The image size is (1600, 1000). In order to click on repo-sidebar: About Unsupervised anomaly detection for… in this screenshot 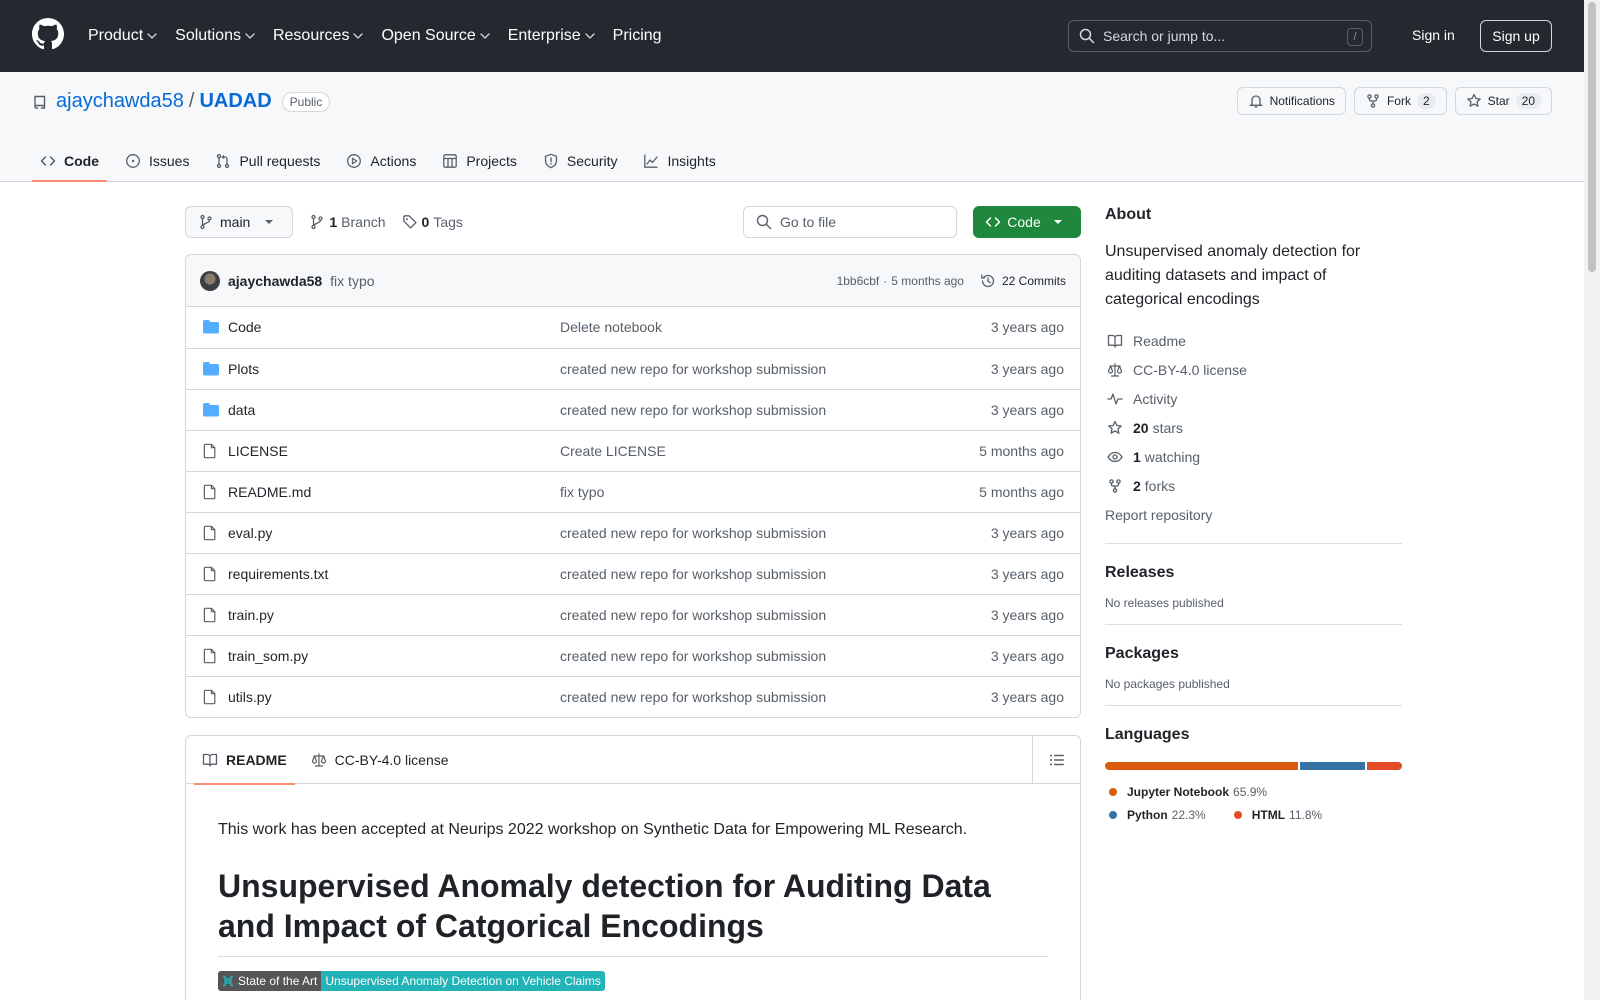, I will do `click(1253, 516)`.